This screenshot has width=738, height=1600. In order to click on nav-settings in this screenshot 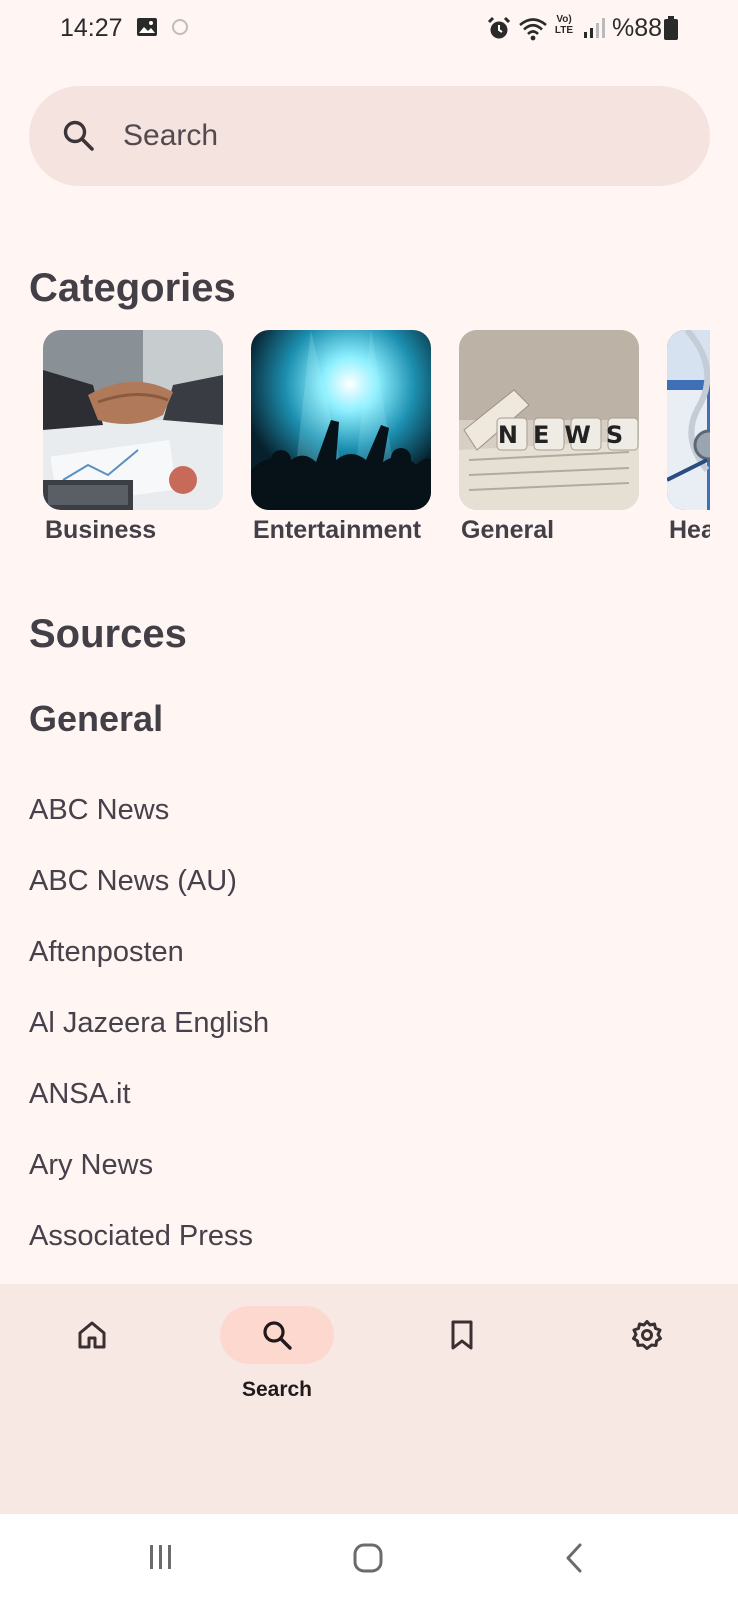, I will do `click(645, 1361)`.